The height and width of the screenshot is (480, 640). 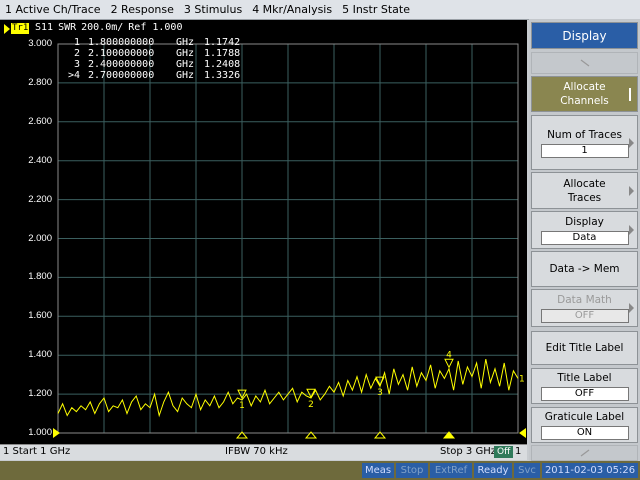 What do you see at coordinates (40, 432) in the screenshot?
I see `y-tick-label: 1.000` at bounding box center [40, 432].